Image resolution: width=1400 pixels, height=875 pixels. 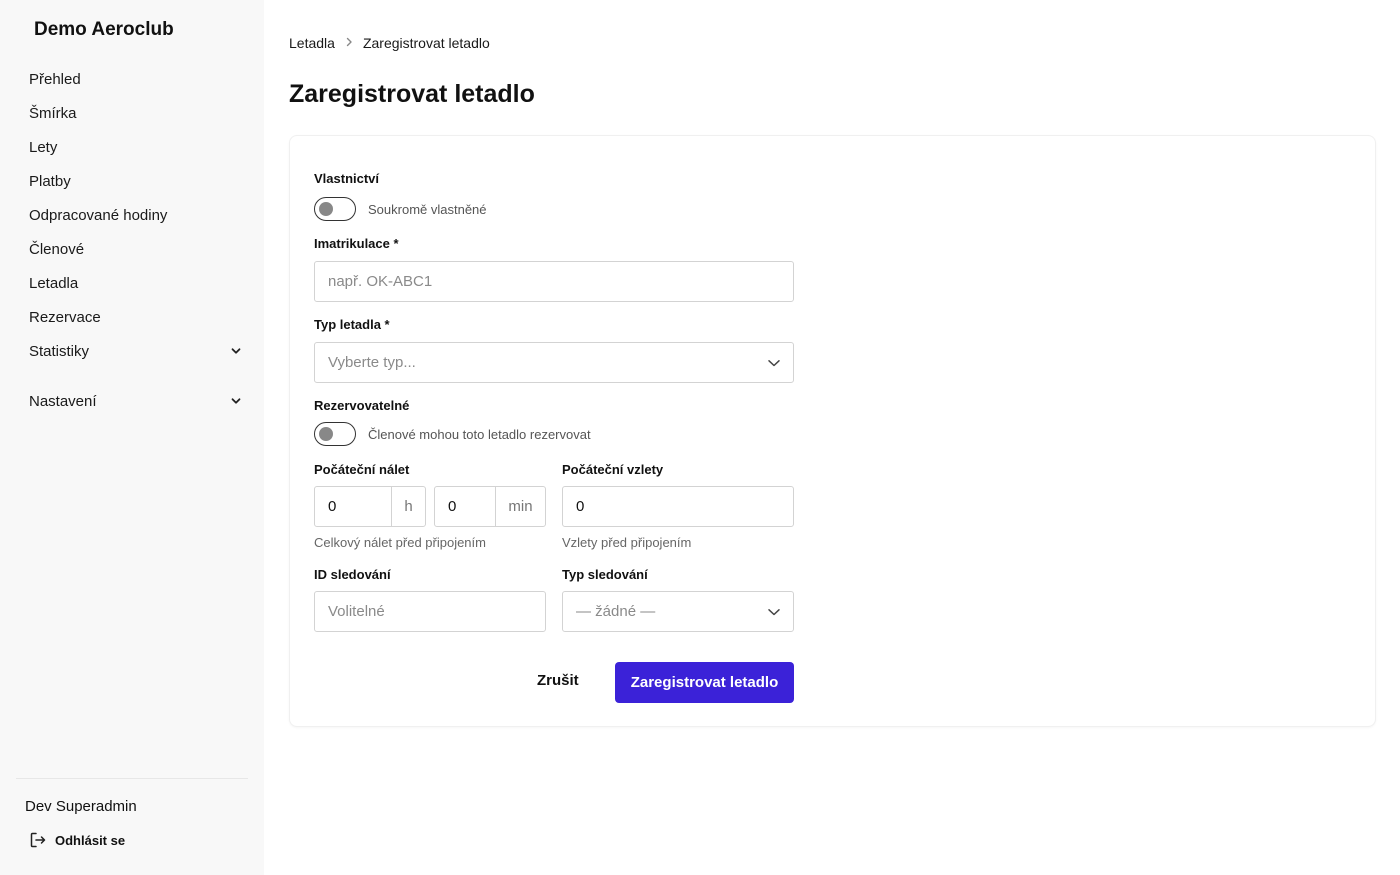 I want to click on sidebar-item-label: Přehled, so click(x=55, y=79).